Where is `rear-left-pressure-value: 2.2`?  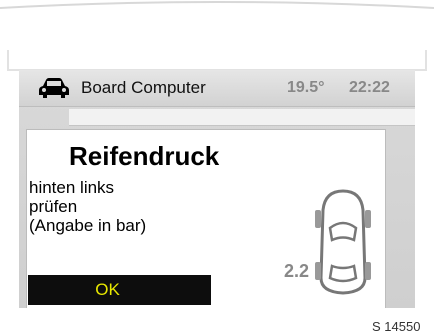 rear-left-pressure-value: 2.2 is located at coordinates (297, 271).